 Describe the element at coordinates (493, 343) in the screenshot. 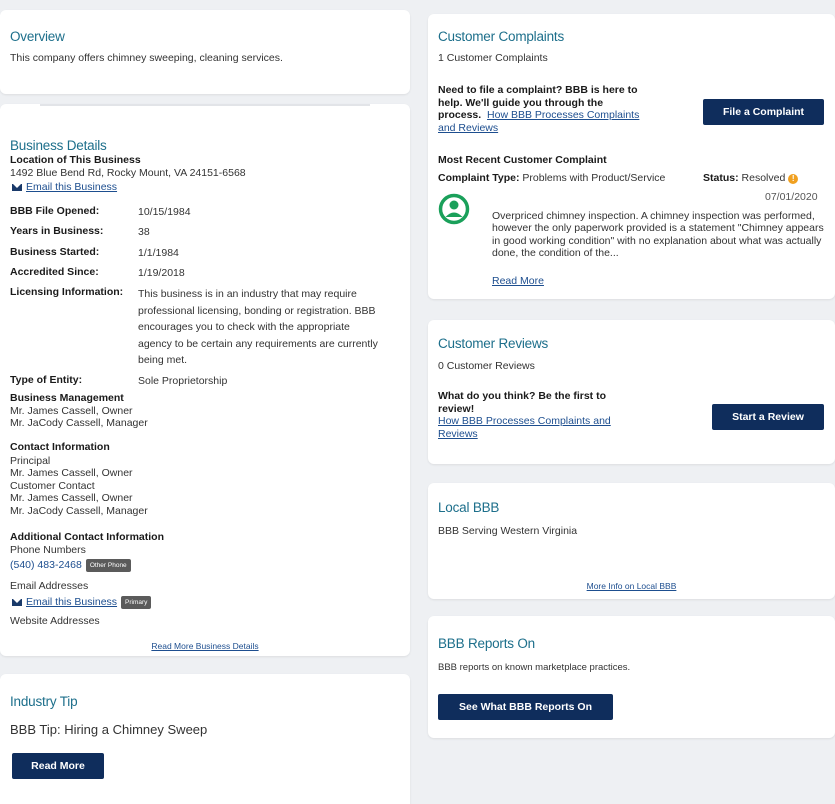

I see `reviews-title: Customer Reviews` at that location.